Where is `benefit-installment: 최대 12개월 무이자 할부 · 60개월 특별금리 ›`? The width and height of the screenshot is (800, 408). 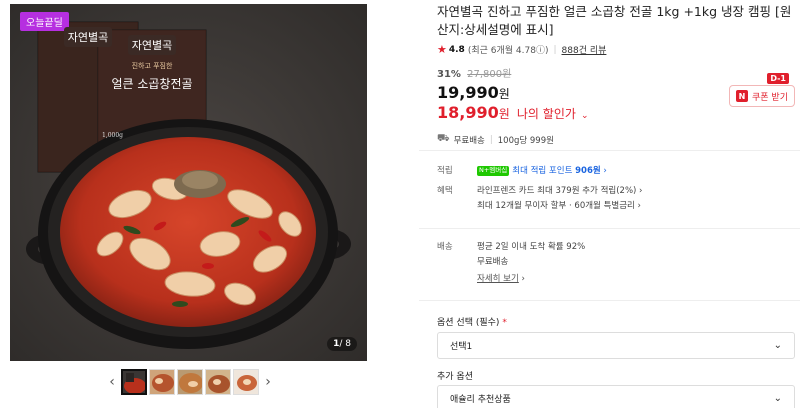 benefit-installment: 최대 12개월 무이자 할부 · 60개월 특별금리 › is located at coordinates (636, 206).